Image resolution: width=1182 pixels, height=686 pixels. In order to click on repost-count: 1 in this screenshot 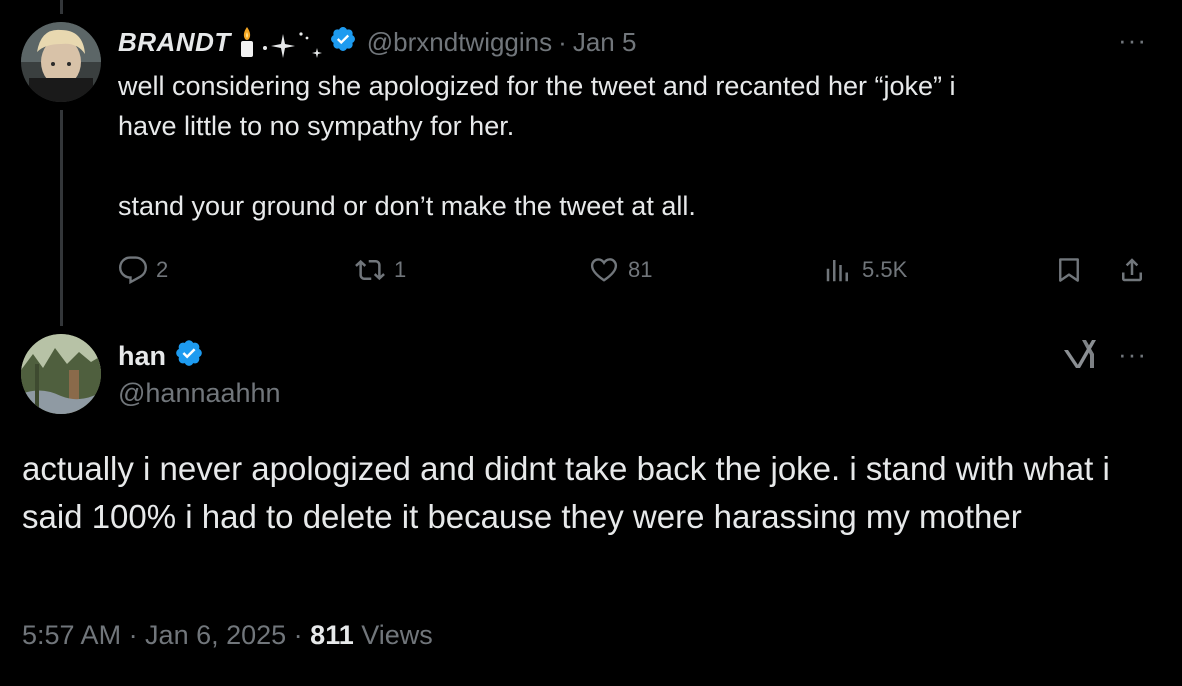, I will do `click(400, 269)`.